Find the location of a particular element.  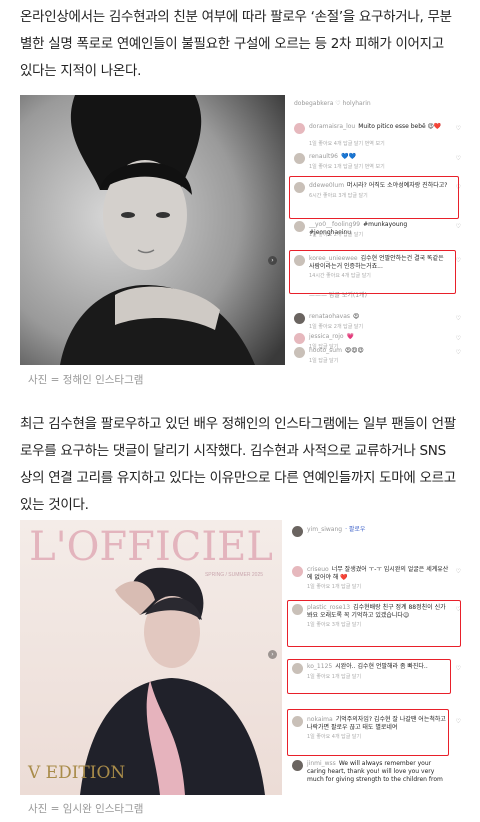

follow-link: · 팔로우 is located at coordinates (355, 529).